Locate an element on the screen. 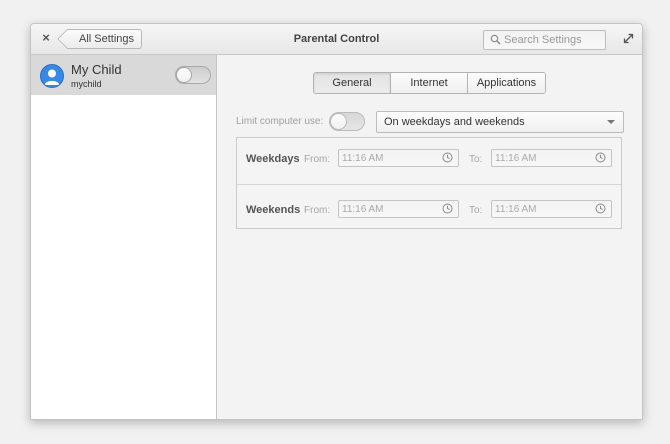  dropdown-arrow-icon is located at coordinates (611, 122).